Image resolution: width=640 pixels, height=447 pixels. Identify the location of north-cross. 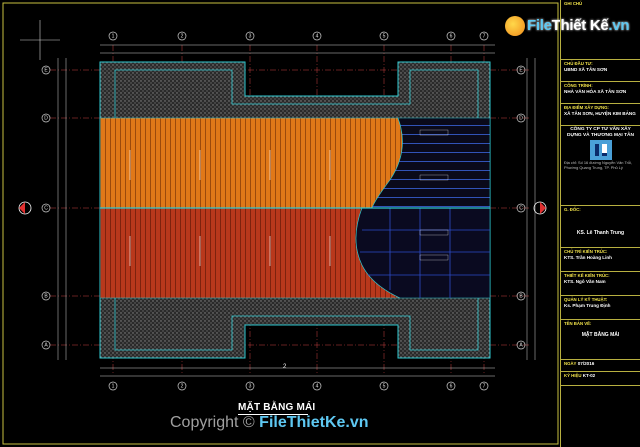
(40, 40).